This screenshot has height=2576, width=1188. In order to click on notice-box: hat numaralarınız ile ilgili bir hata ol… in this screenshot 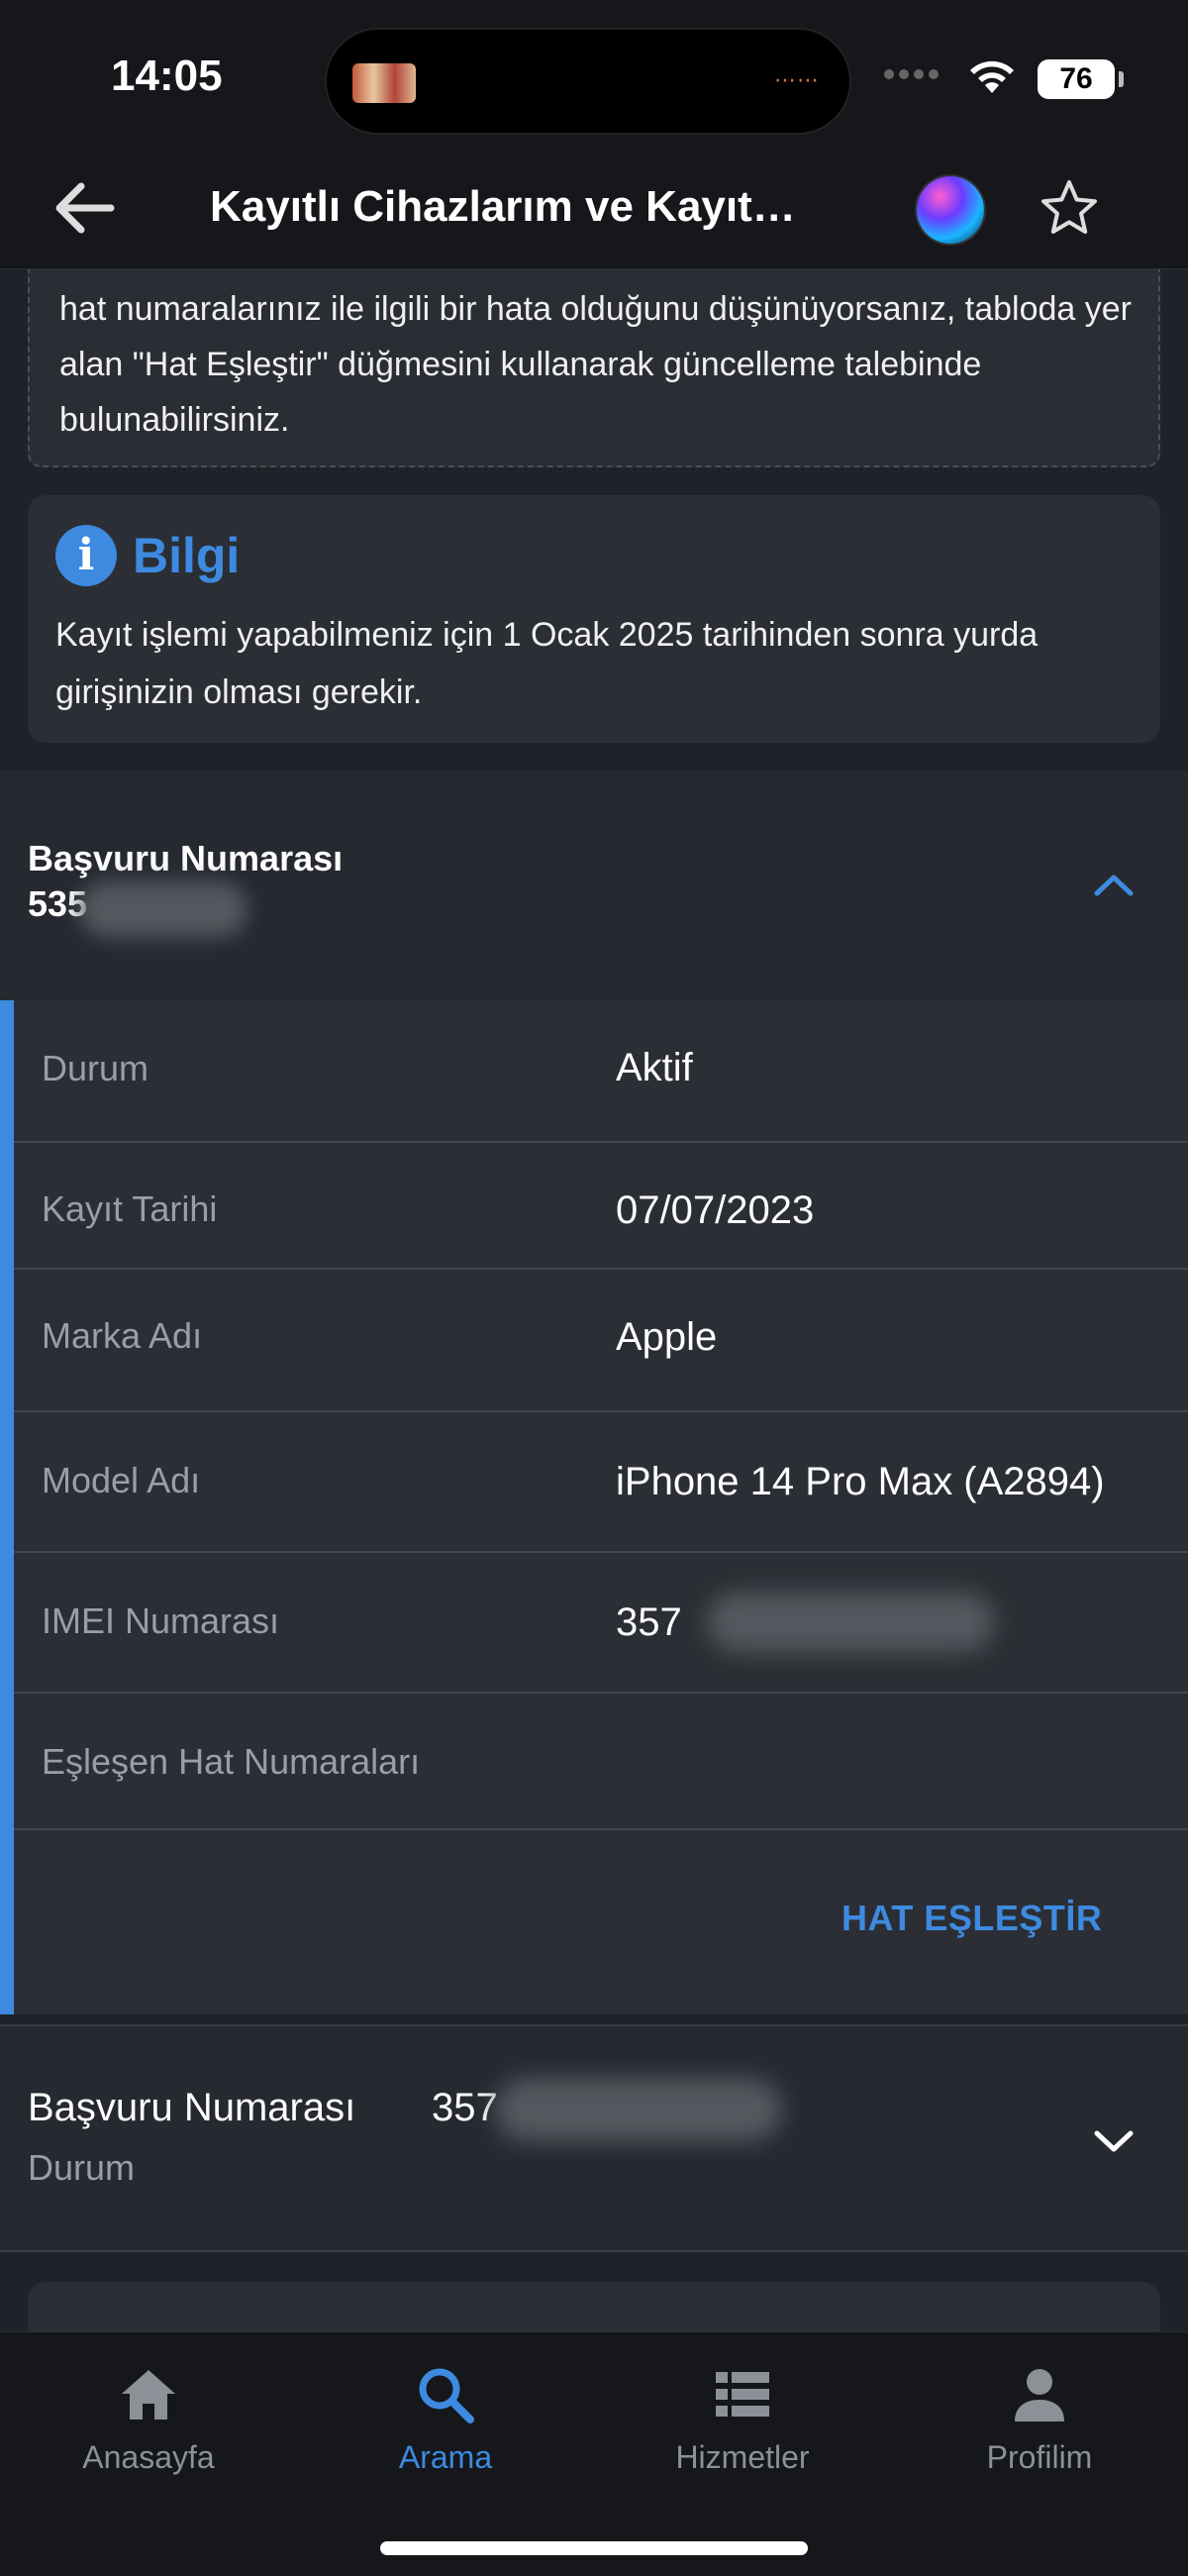, I will do `click(594, 368)`.